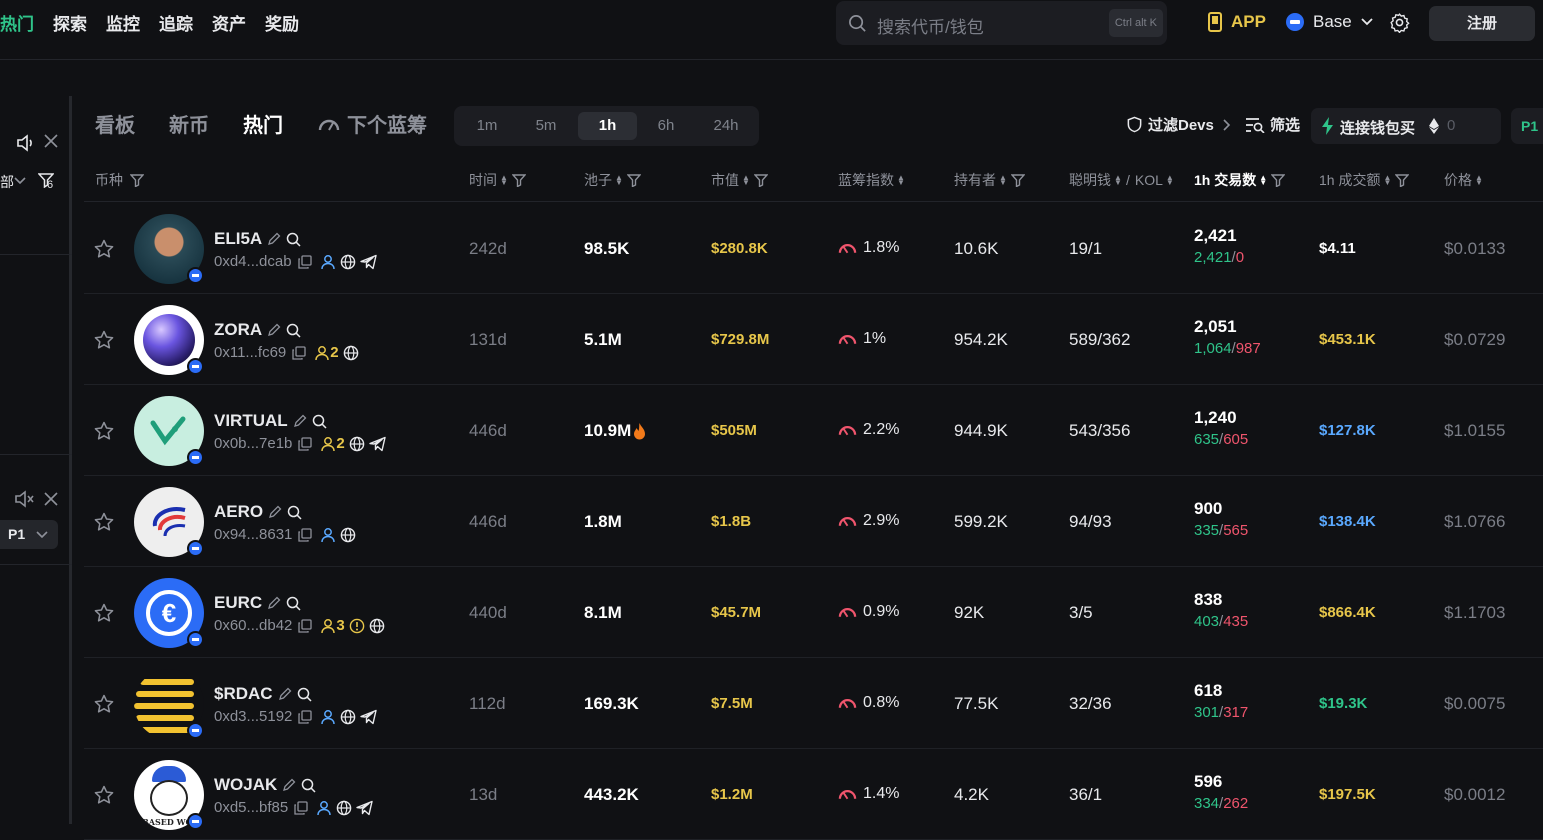 The width and height of the screenshot is (1543, 840). What do you see at coordinates (607, 126) in the screenshot?
I see `timeframe-1h: 1h` at bounding box center [607, 126].